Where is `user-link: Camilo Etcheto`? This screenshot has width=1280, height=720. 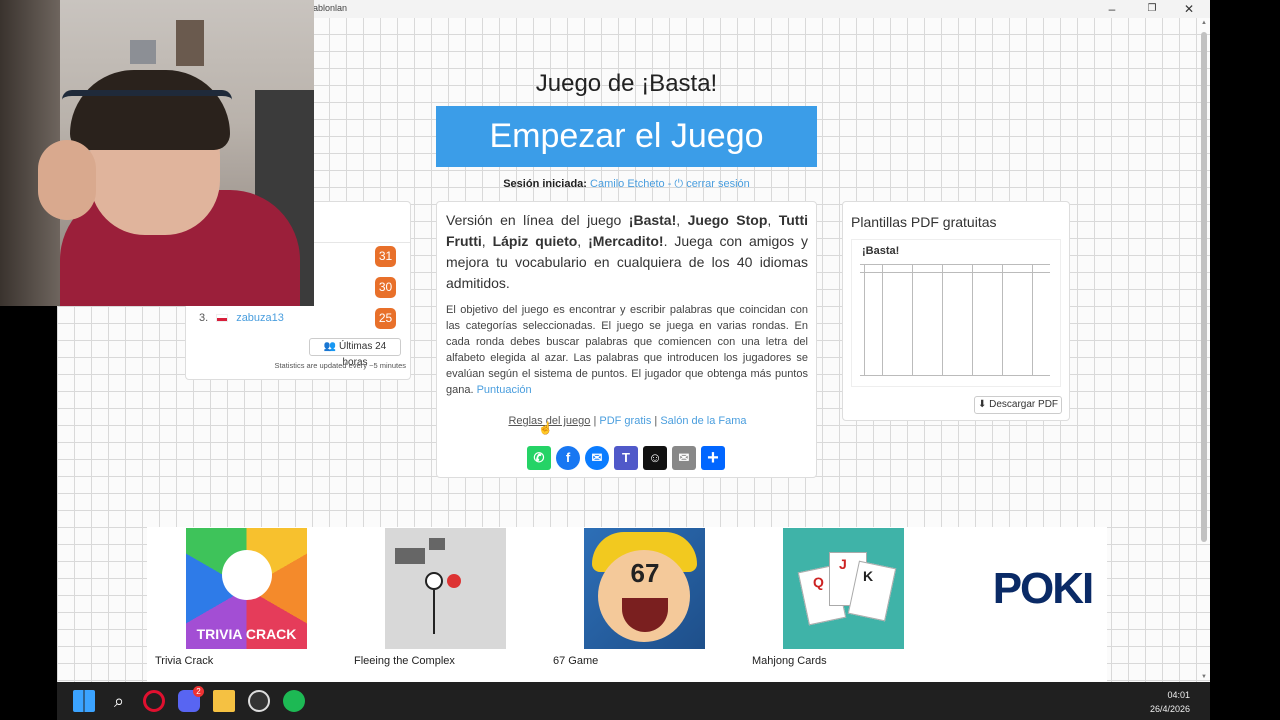 user-link: Camilo Etcheto is located at coordinates (627, 184).